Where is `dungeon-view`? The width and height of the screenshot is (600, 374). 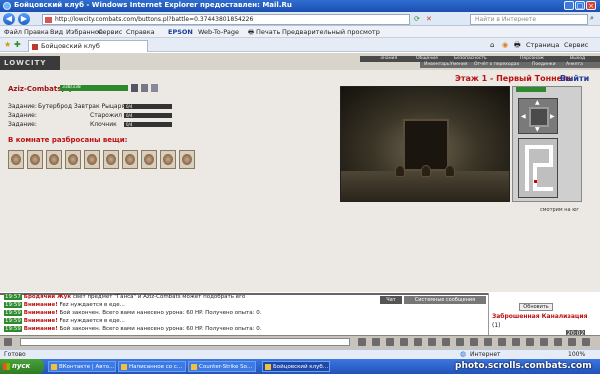 dungeon-view is located at coordinates (425, 144).